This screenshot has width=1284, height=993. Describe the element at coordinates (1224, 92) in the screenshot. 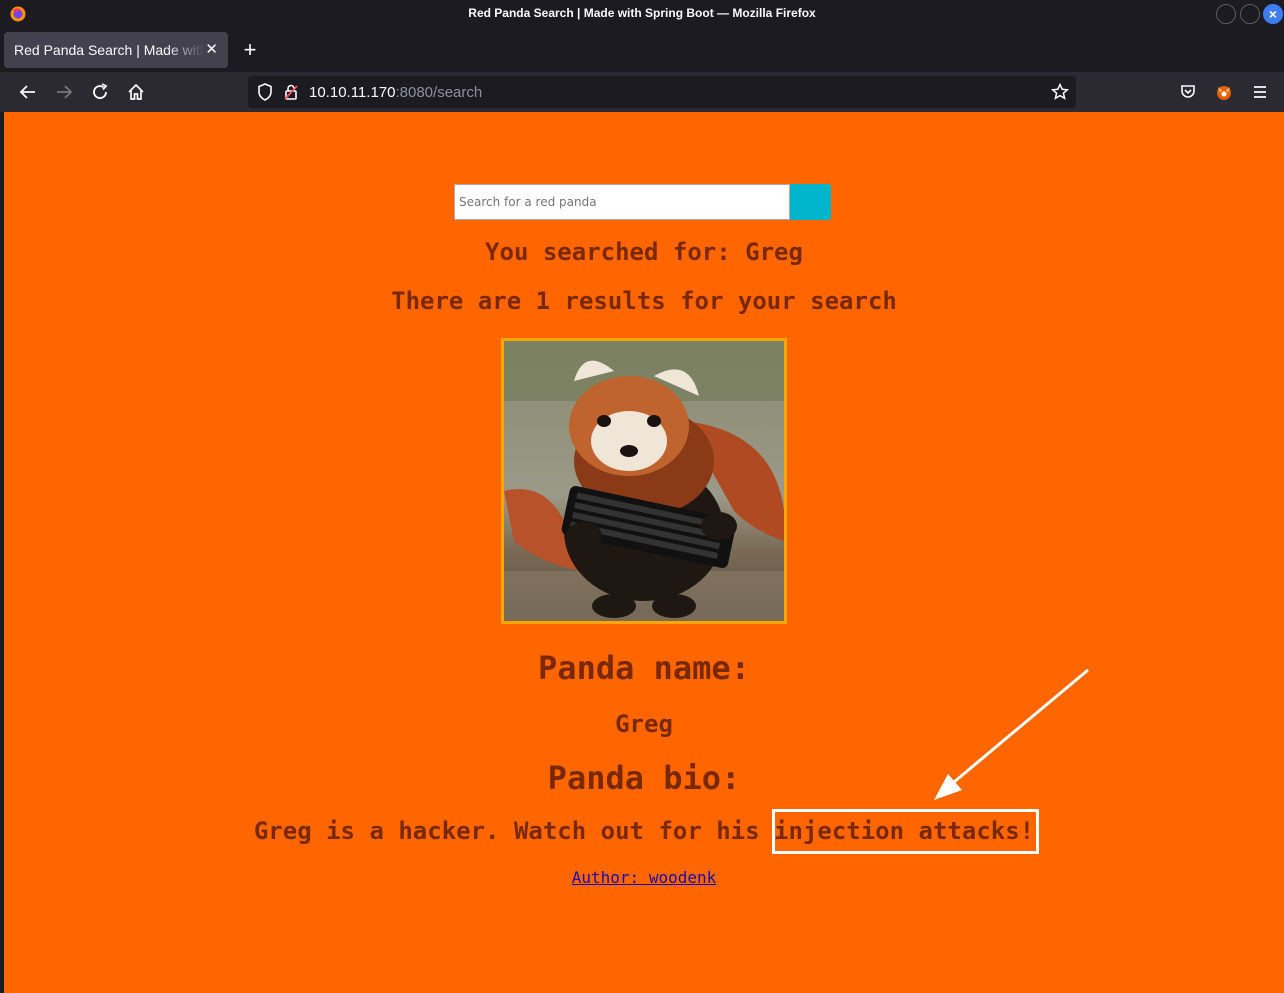

I see `extension-fox-icon` at that location.